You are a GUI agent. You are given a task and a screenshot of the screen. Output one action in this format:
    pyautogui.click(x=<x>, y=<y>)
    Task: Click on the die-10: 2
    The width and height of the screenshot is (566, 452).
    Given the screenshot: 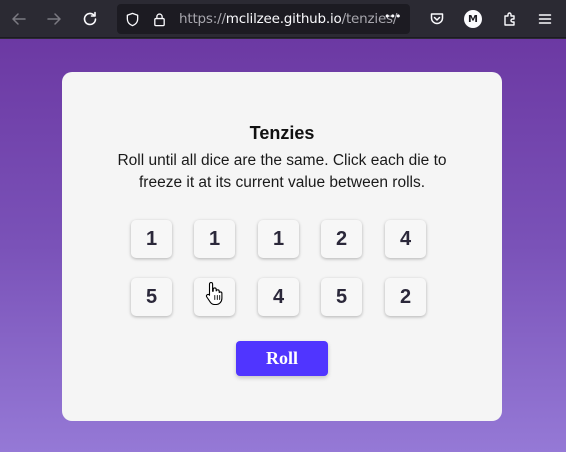 What is the action you would take?
    pyautogui.click(x=405, y=297)
    